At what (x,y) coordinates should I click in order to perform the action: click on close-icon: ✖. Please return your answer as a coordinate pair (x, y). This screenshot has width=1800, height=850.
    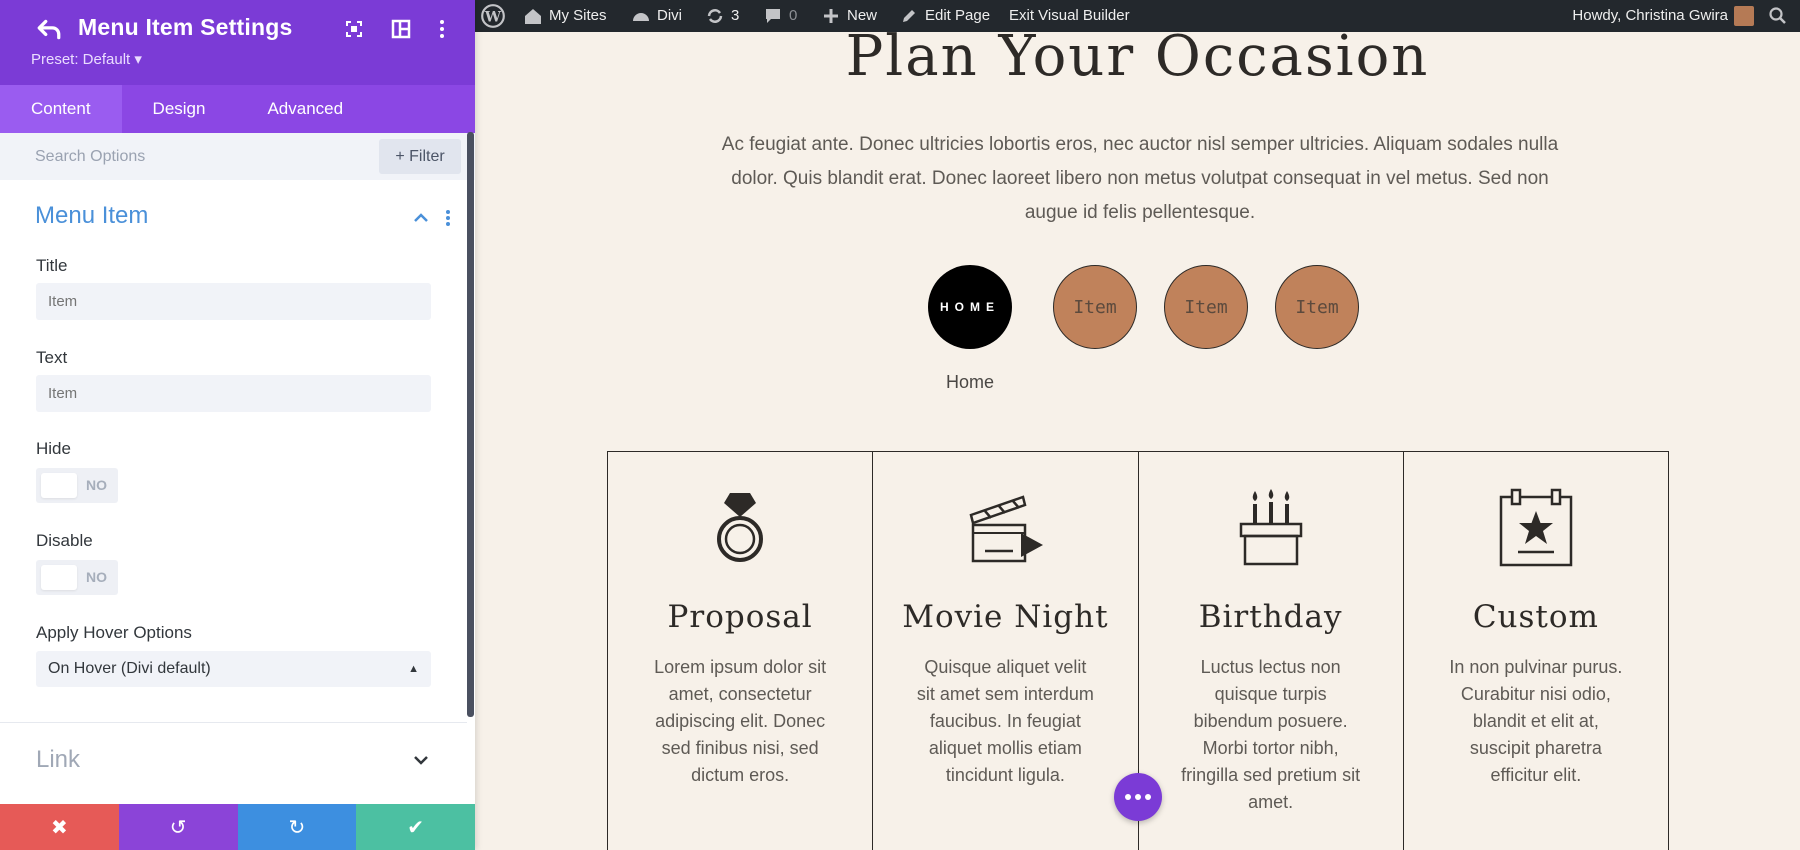
    Looking at the image, I should click on (59, 827).